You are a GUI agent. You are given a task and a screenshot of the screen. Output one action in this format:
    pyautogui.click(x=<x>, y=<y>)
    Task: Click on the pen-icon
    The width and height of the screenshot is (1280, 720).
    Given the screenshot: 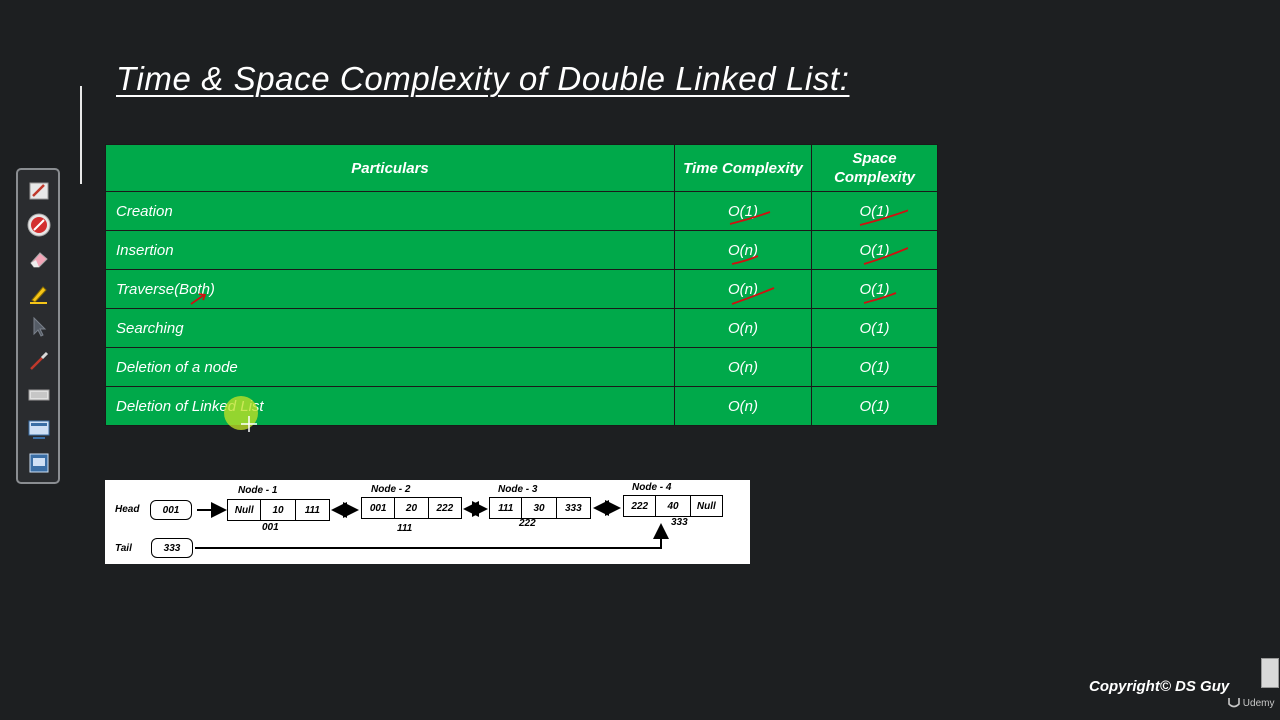 What is the action you would take?
    pyautogui.click(x=39, y=191)
    